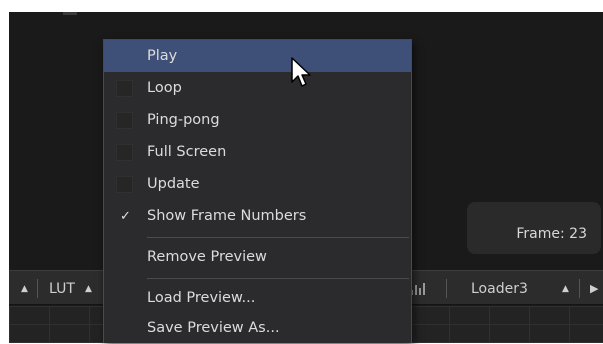 Image resolution: width=603 pixels, height=344 pixels. I want to click on frame-number-overlay: Frame: 23, so click(534, 228).